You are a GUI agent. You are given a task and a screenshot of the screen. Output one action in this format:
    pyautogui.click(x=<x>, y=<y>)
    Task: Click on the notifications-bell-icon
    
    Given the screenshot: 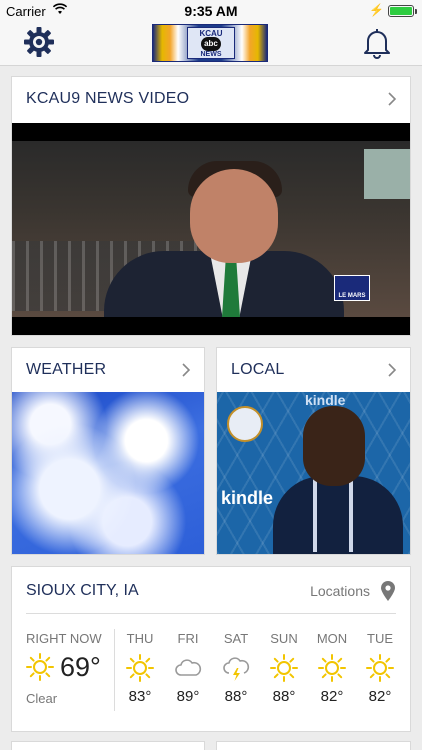 What is the action you would take?
    pyautogui.click(x=377, y=43)
    